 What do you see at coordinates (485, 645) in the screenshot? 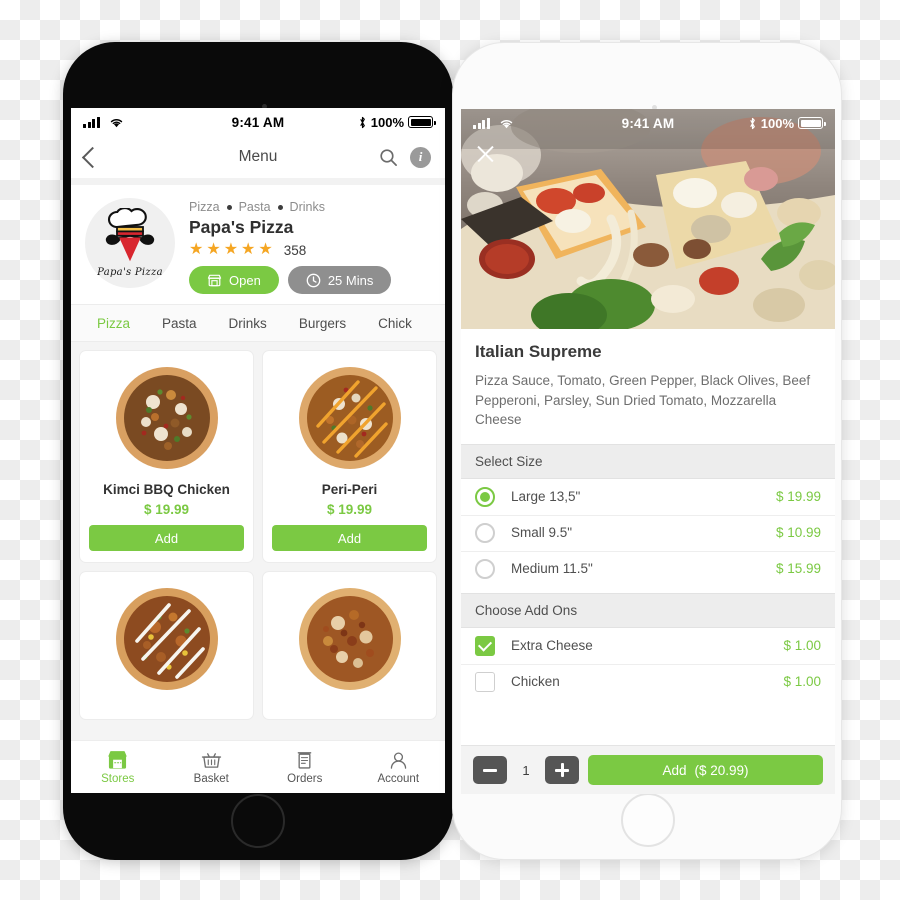
I see `checkbox-checked-icon` at bounding box center [485, 645].